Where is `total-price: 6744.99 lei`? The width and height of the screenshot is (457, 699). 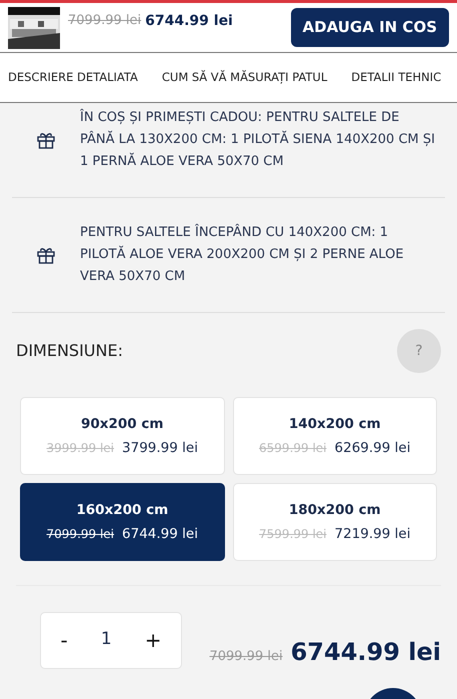
total-price: 6744.99 lei is located at coordinates (365, 652).